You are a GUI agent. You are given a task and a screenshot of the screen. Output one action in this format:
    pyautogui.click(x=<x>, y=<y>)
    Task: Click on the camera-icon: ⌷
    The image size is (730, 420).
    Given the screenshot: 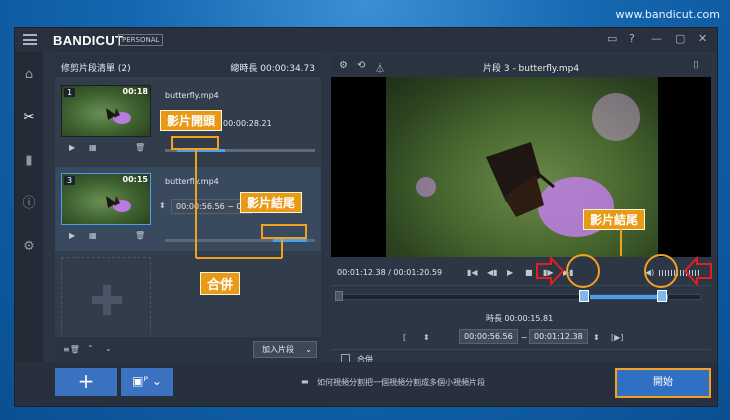 What is the action you would take?
    pyautogui.click(x=696, y=65)
    